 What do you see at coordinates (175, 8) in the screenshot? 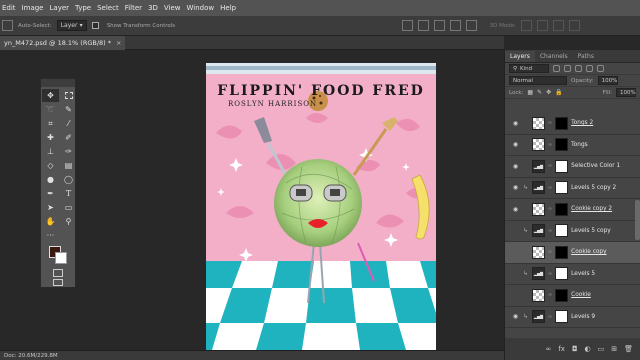
I see `menu-view: View` at bounding box center [175, 8].